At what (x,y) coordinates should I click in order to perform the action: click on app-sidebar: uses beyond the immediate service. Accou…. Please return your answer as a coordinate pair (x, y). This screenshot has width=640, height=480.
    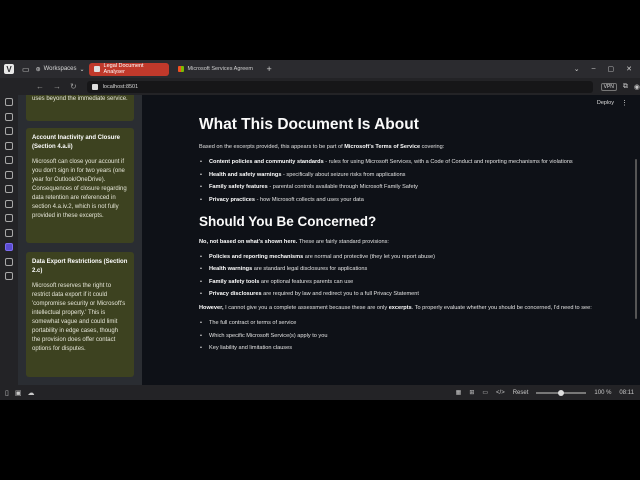
    Looking at the image, I should click on (80, 240).